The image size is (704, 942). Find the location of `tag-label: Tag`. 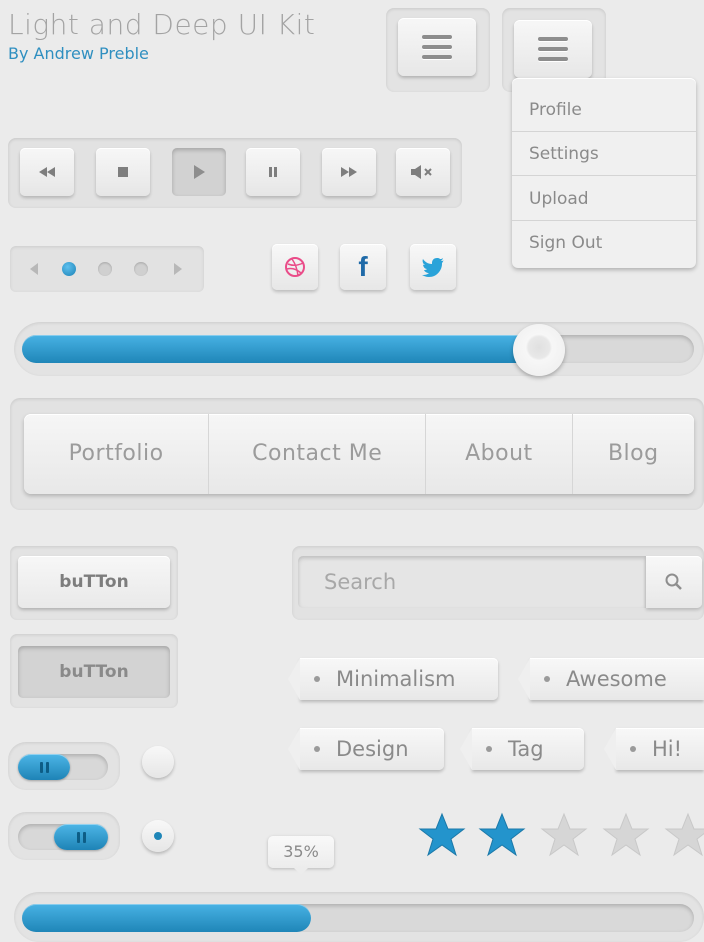

tag-label: Tag is located at coordinates (526, 749).